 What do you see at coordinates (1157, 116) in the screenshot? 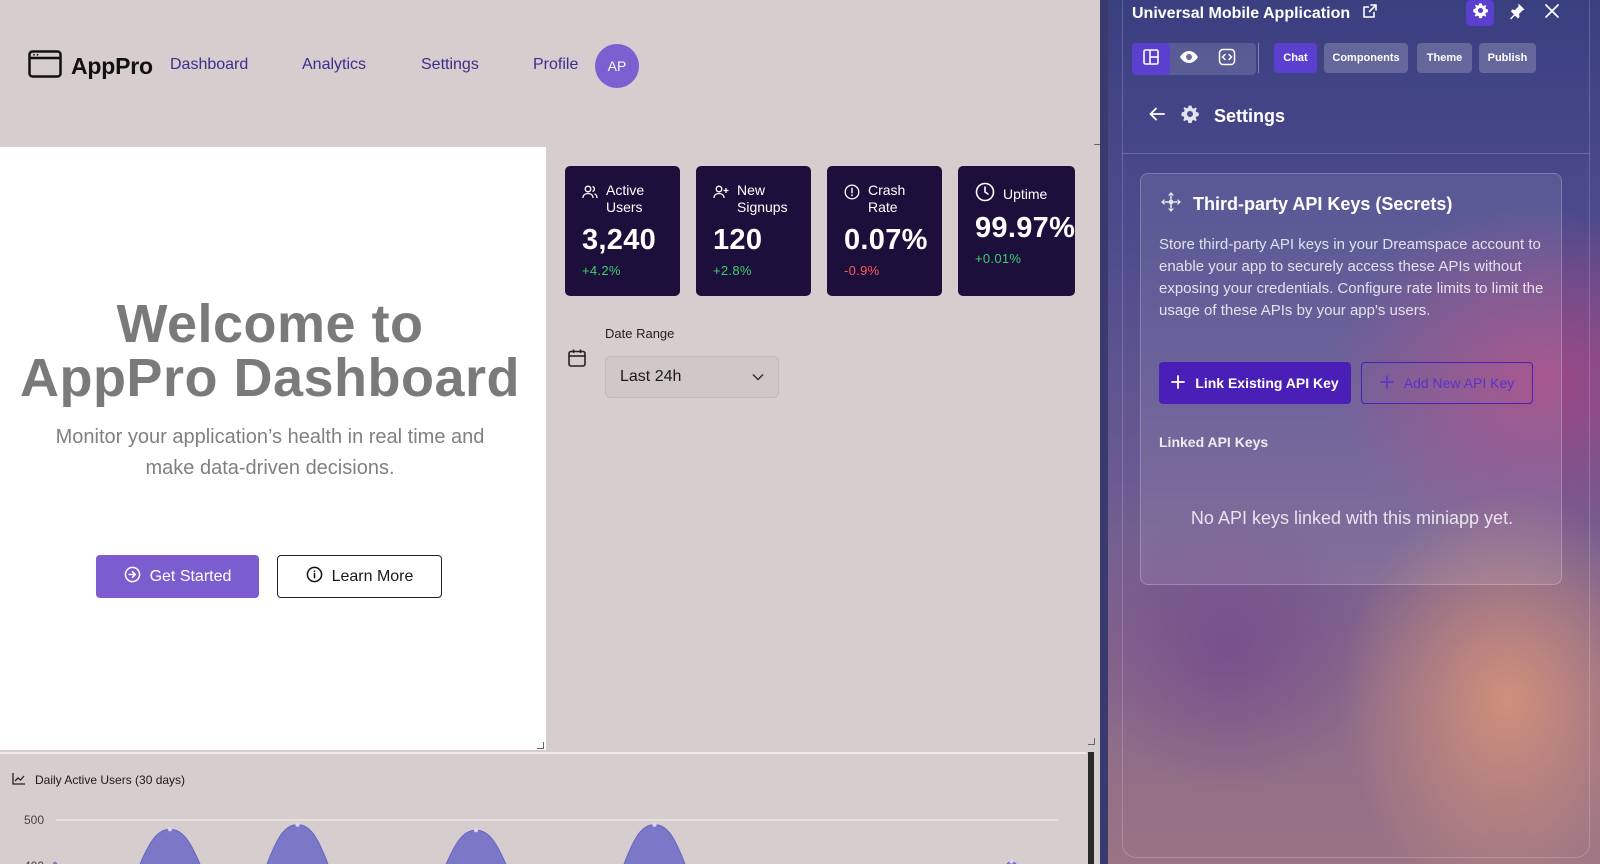
I see `back-arrow-icon` at bounding box center [1157, 116].